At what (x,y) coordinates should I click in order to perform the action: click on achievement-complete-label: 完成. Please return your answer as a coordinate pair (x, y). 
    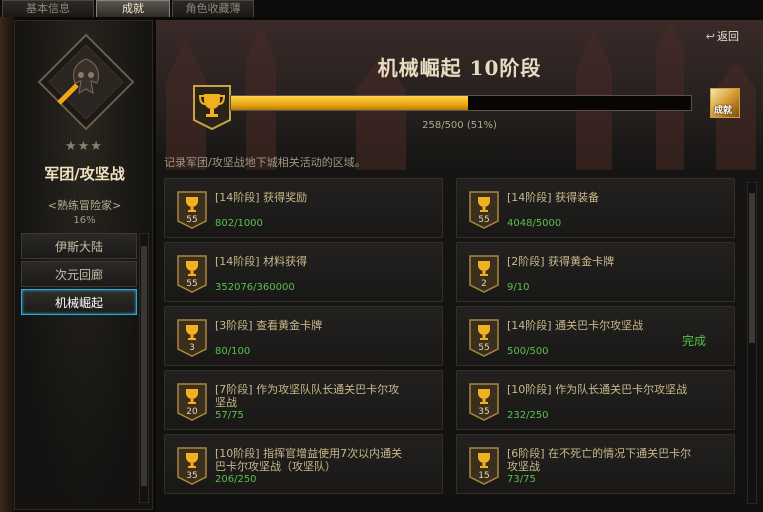
    Looking at the image, I should click on (693, 341).